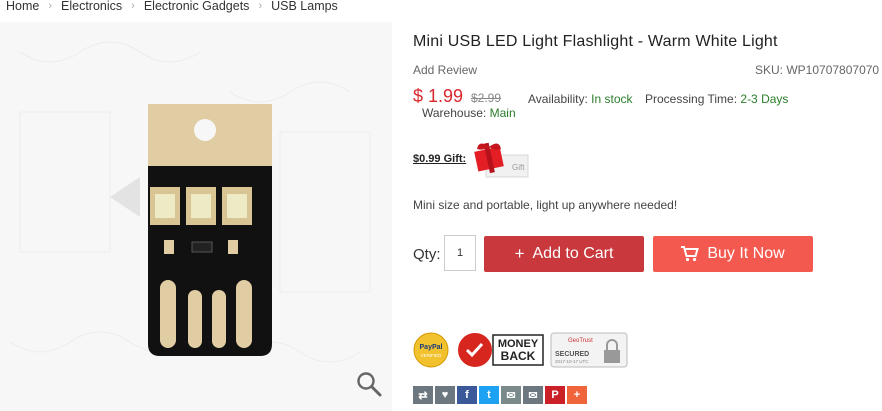  I want to click on compare-icon: ⇄, so click(423, 395).